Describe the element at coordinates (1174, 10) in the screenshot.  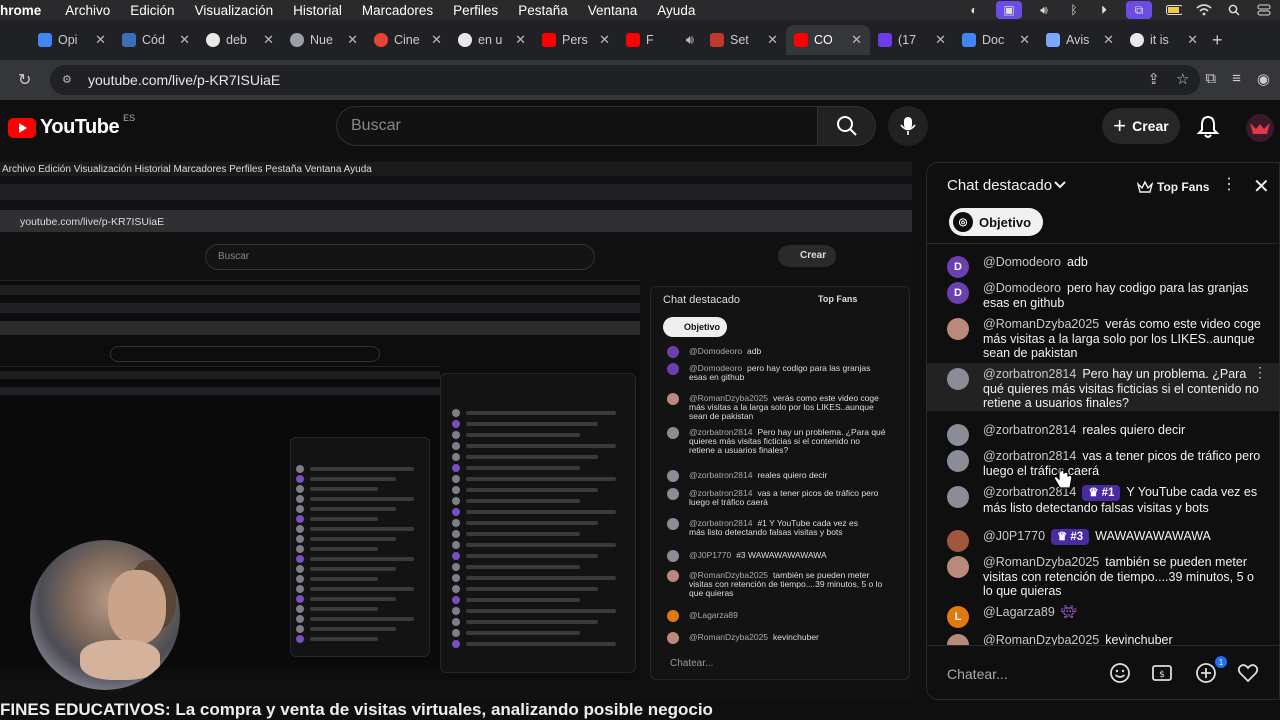
I see `battery-icon` at that location.